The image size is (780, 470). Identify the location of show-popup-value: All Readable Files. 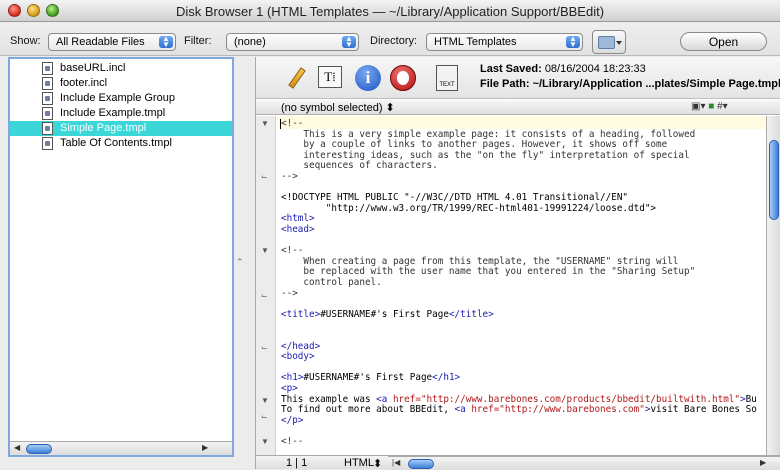
(100, 42).